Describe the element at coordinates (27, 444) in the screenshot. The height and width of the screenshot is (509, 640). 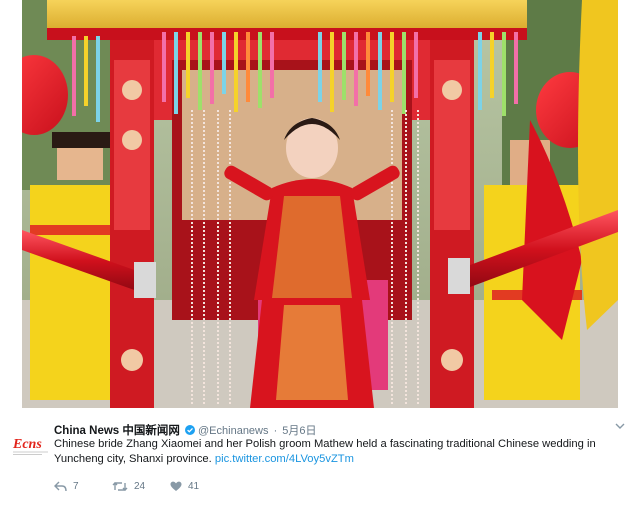
I see `svg-text: Ecns` at that location.